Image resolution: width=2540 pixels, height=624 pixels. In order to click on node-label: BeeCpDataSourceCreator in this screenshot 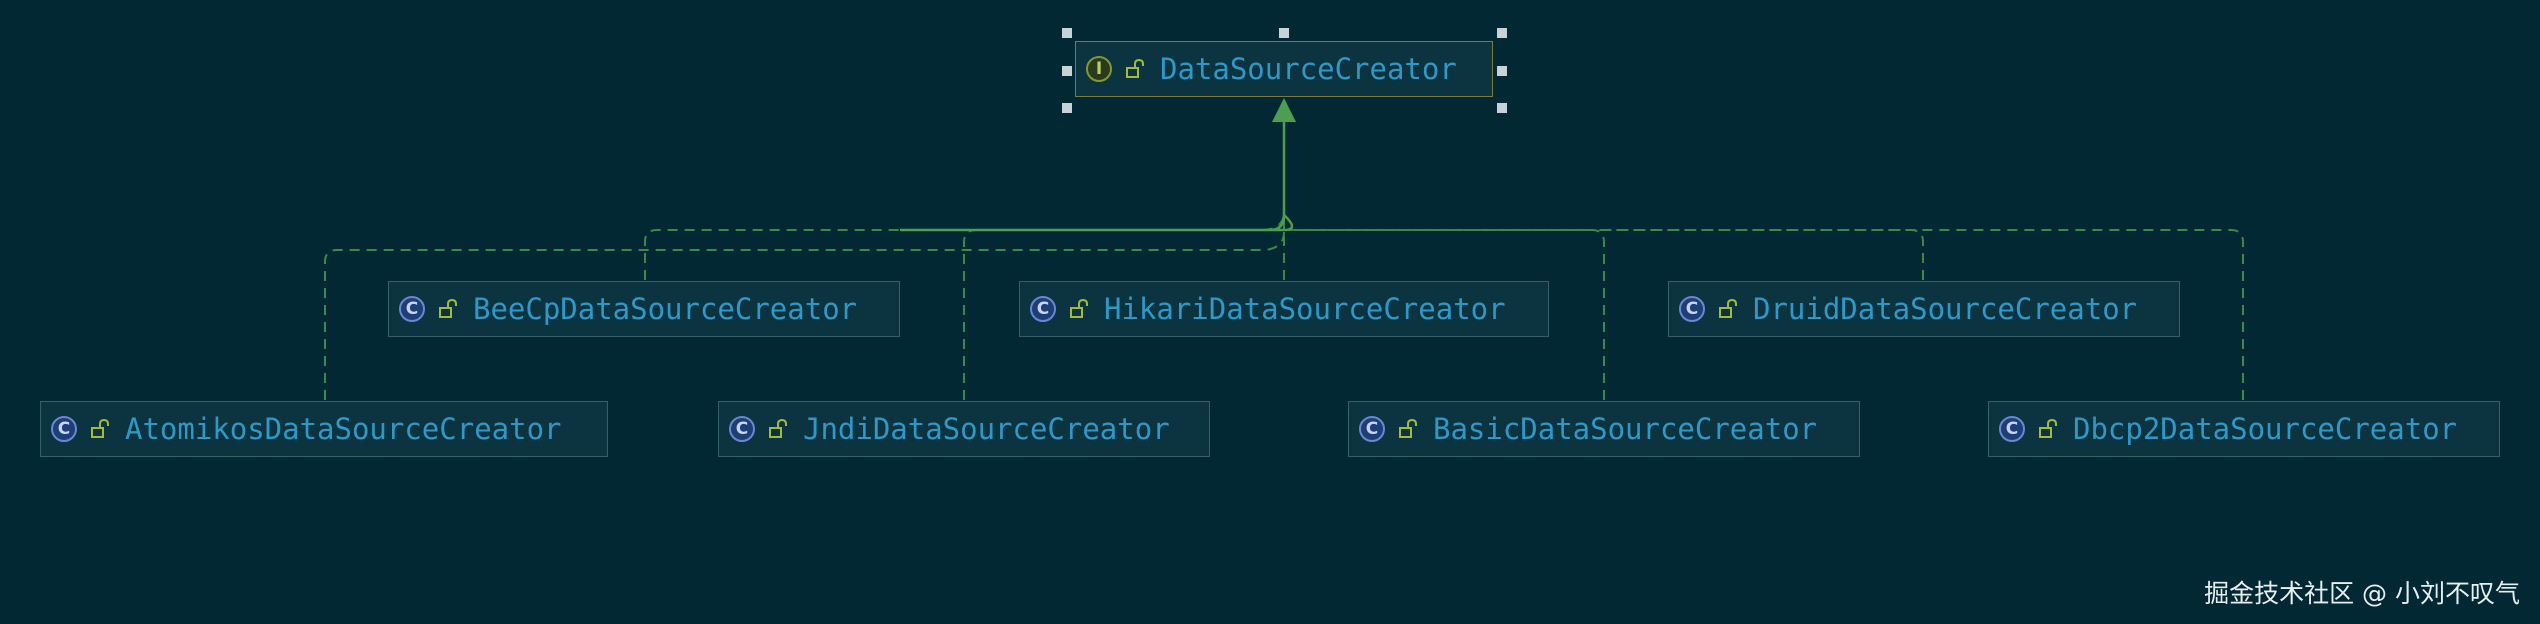, I will do `click(665, 309)`.